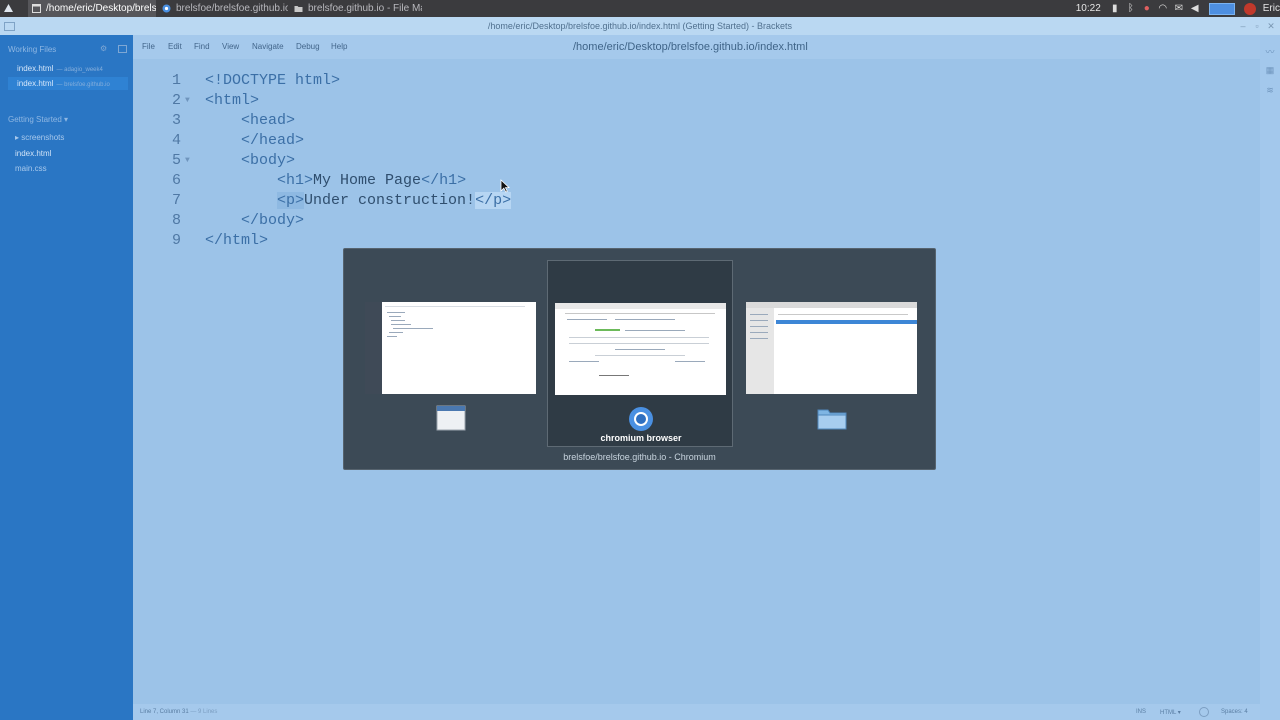 This screenshot has height=720, width=1280. I want to click on cursor-position-text: Line 7, Column 31, so click(164, 712).